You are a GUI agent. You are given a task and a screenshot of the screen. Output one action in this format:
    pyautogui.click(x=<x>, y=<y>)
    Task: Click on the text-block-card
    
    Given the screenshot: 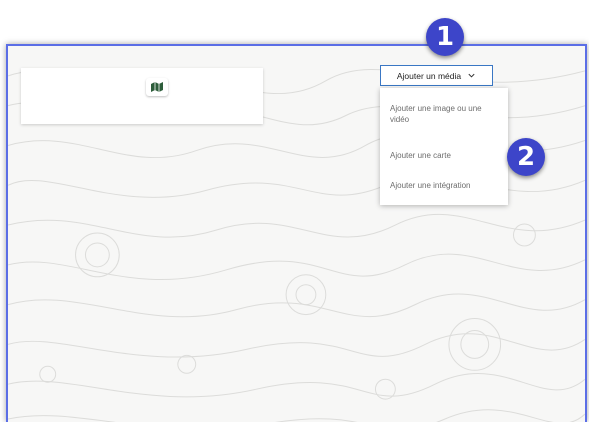 What is the action you would take?
    pyautogui.click(x=142, y=96)
    